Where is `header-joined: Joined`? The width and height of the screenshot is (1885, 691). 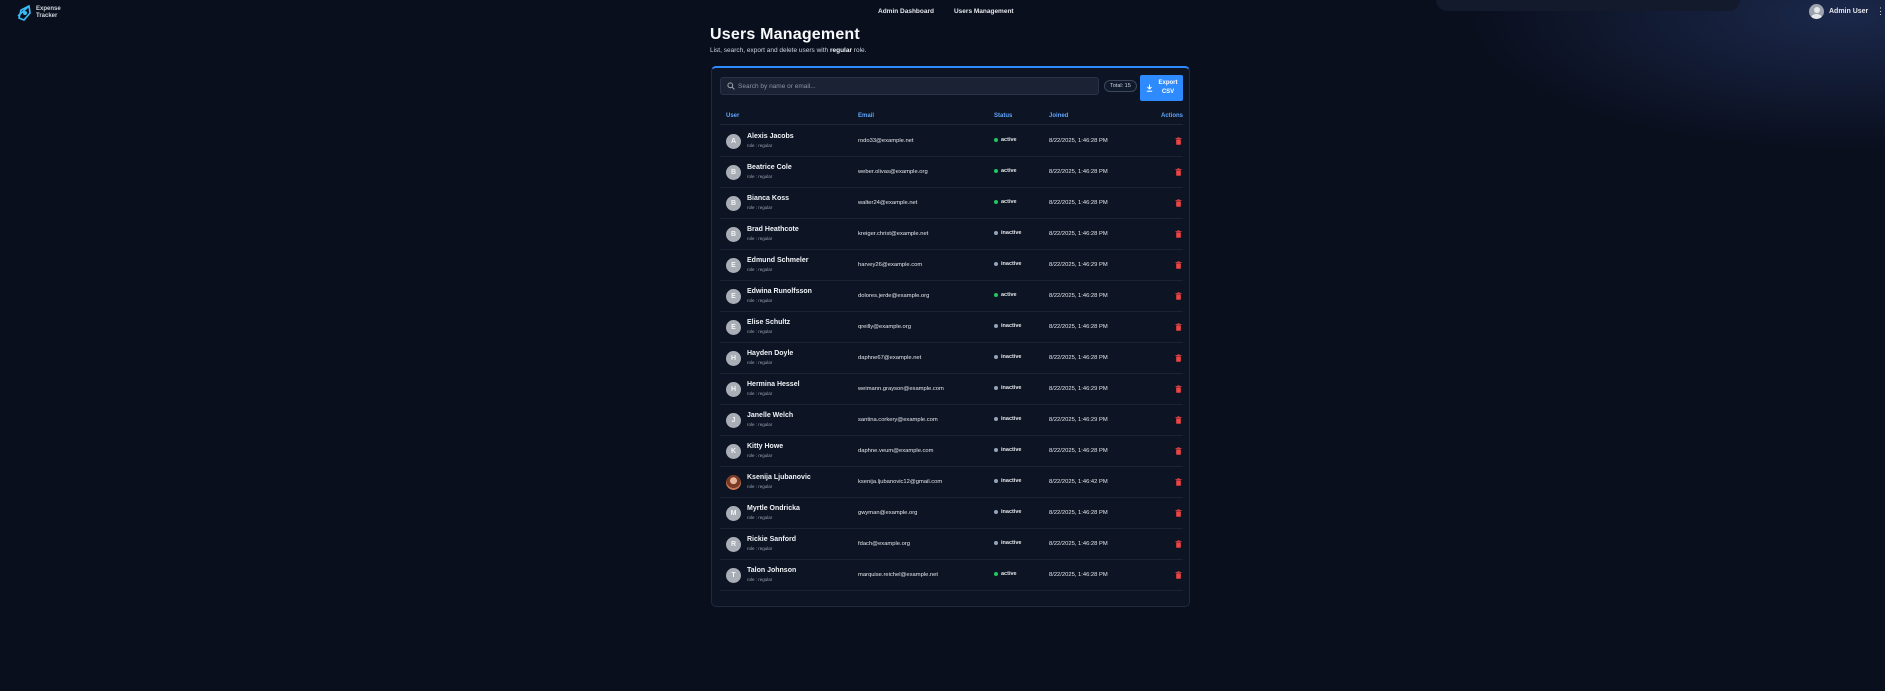 header-joined: Joined is located at coordinates (1058, 116).